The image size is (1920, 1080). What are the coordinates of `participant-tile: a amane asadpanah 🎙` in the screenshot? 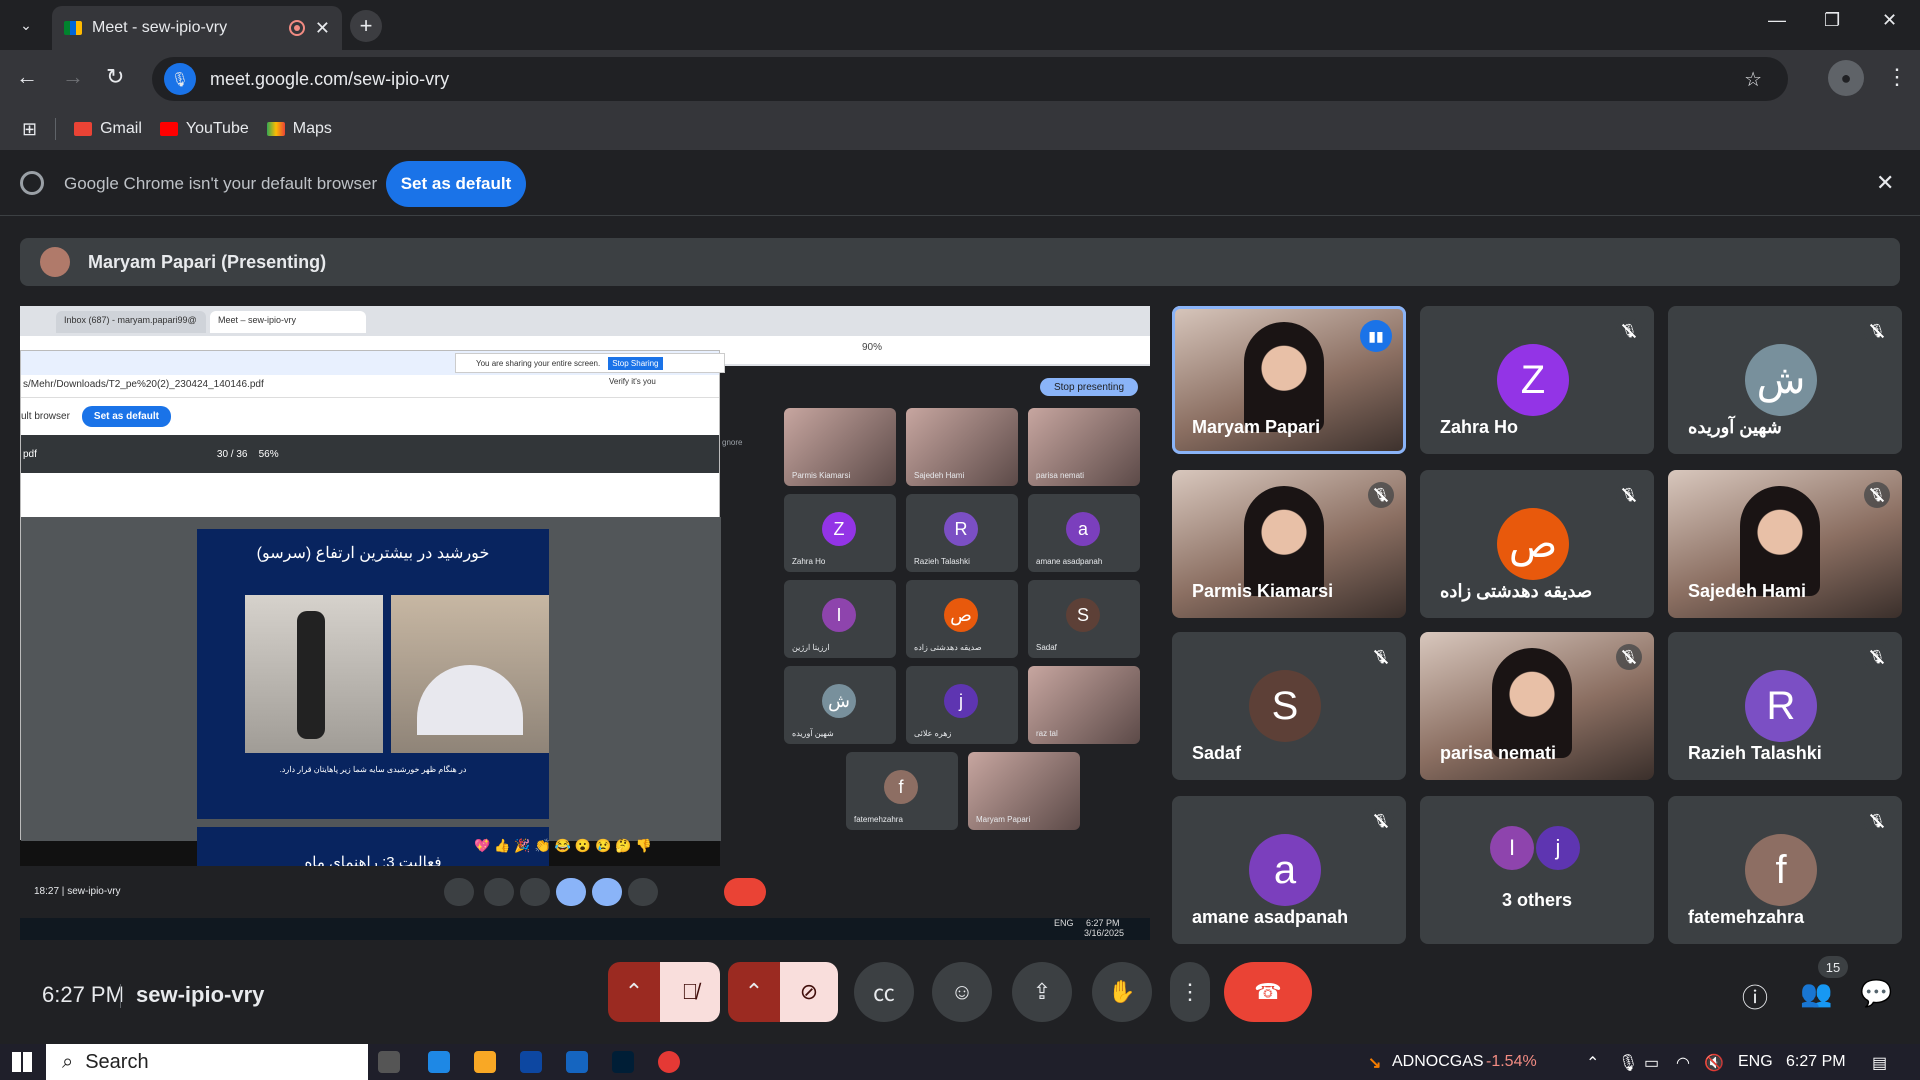 It's located at (1289, 870).